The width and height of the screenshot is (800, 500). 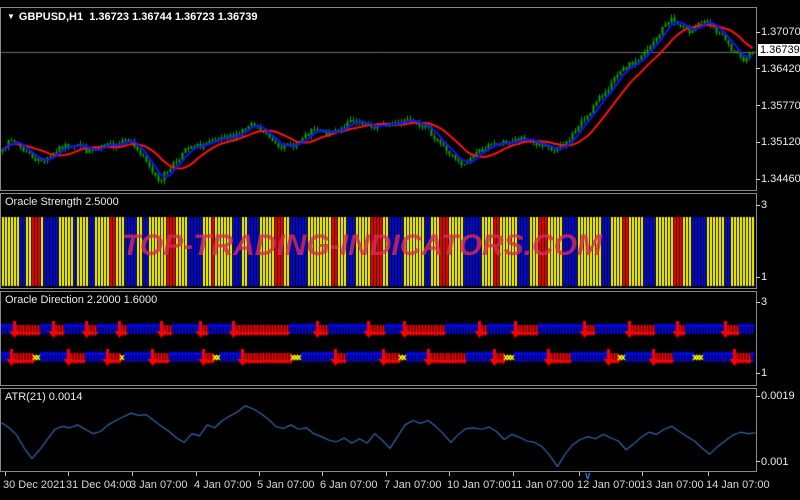 What do you see at coordinates (780, 142) in the screenshot?
I see `price-tick-label: 1.35120` at bounding box center [780, 142].